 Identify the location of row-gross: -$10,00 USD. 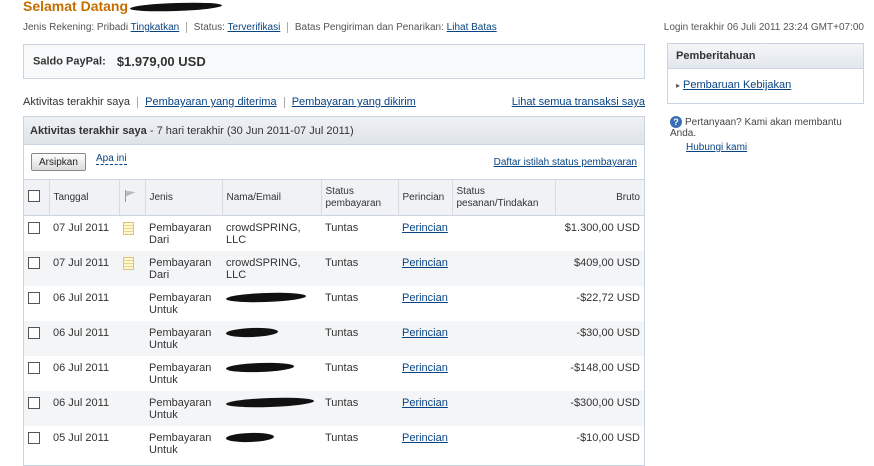
(608, 437).